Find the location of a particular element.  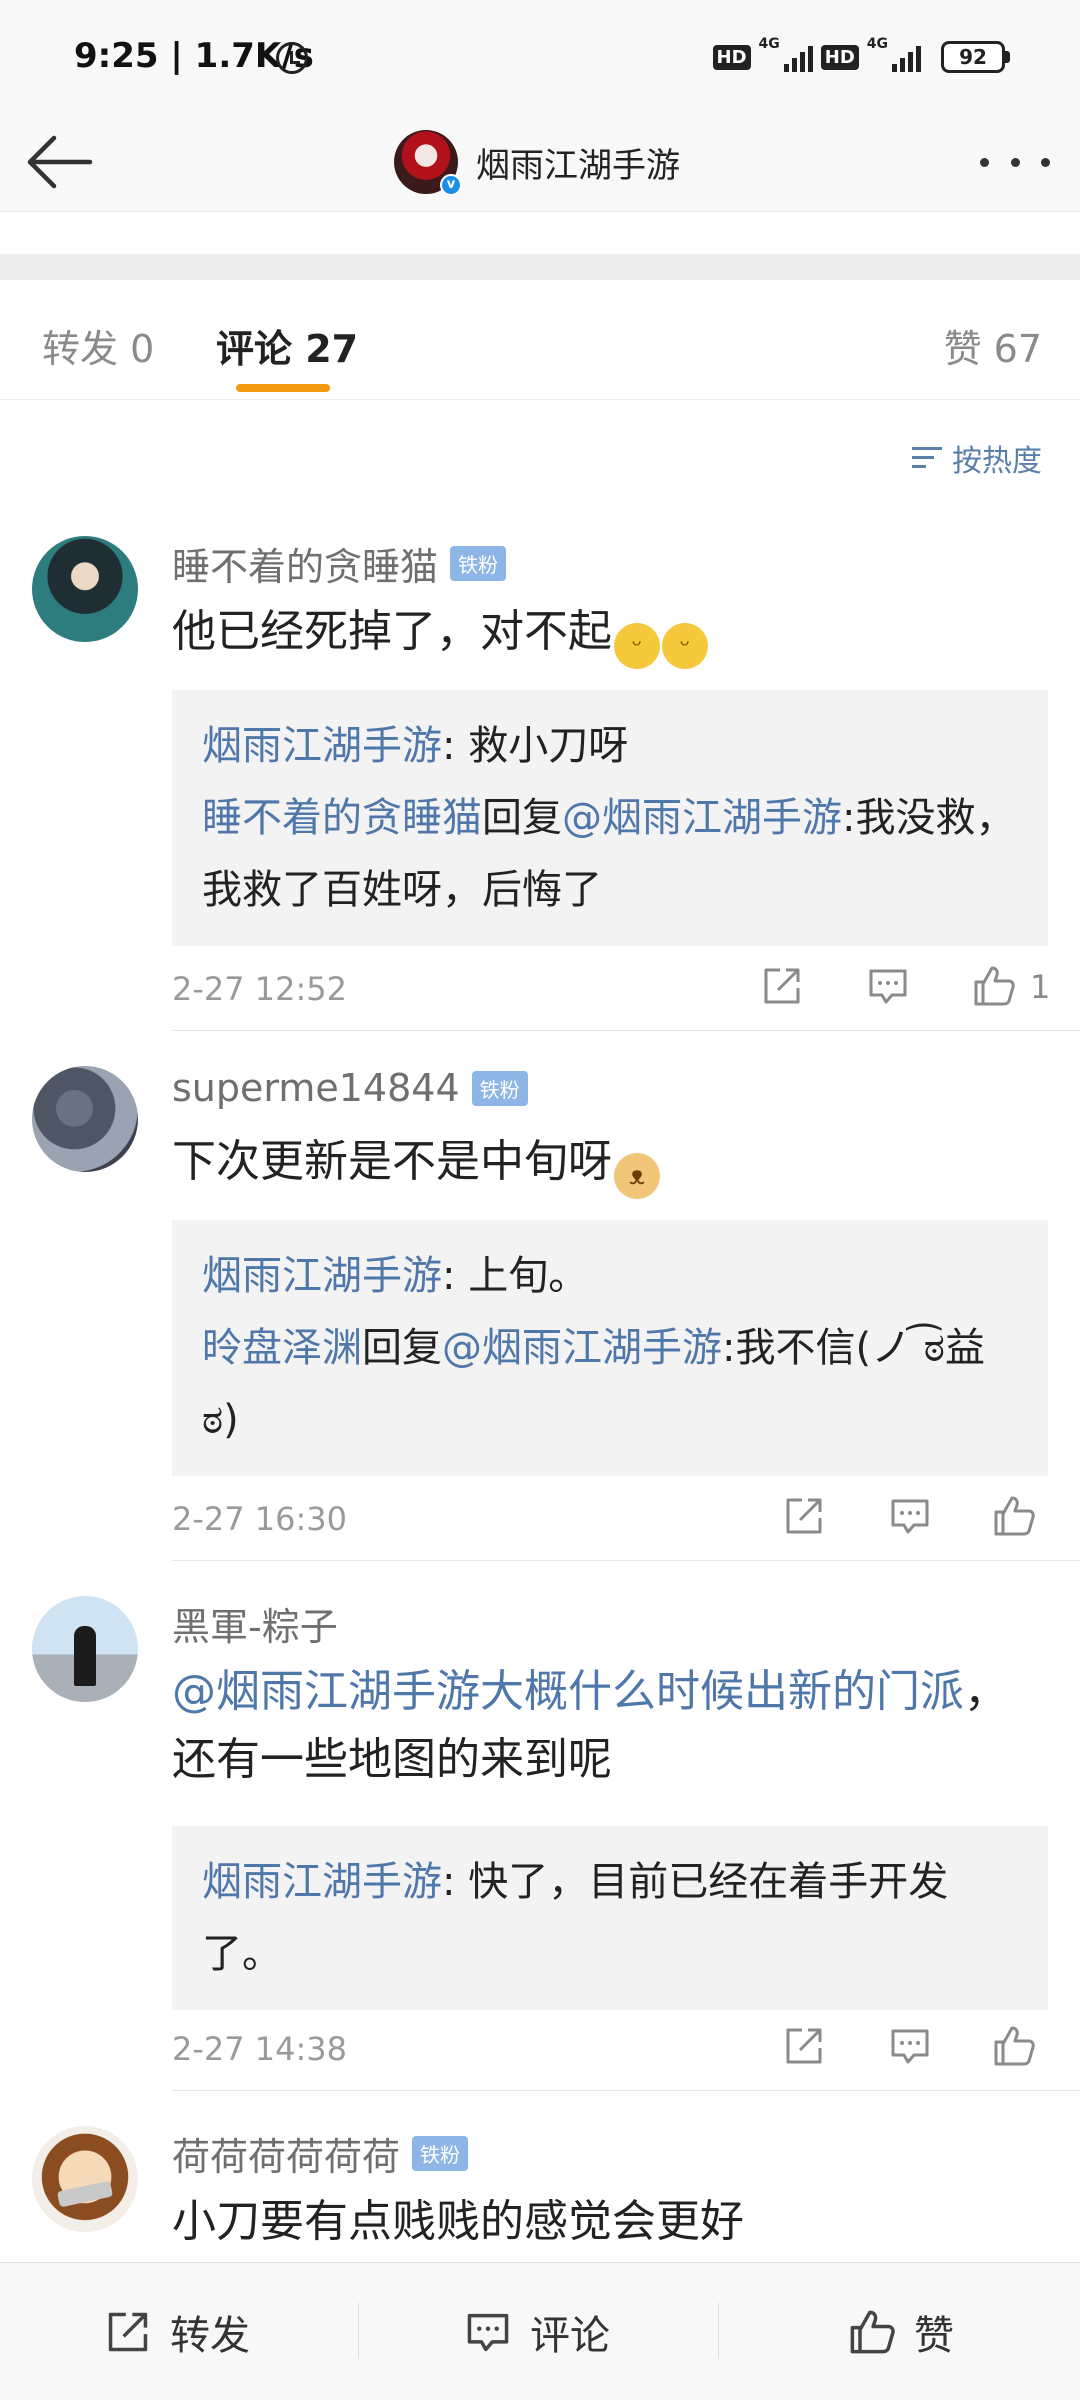

back-arrow-icon is located at coordinates (60, 162).